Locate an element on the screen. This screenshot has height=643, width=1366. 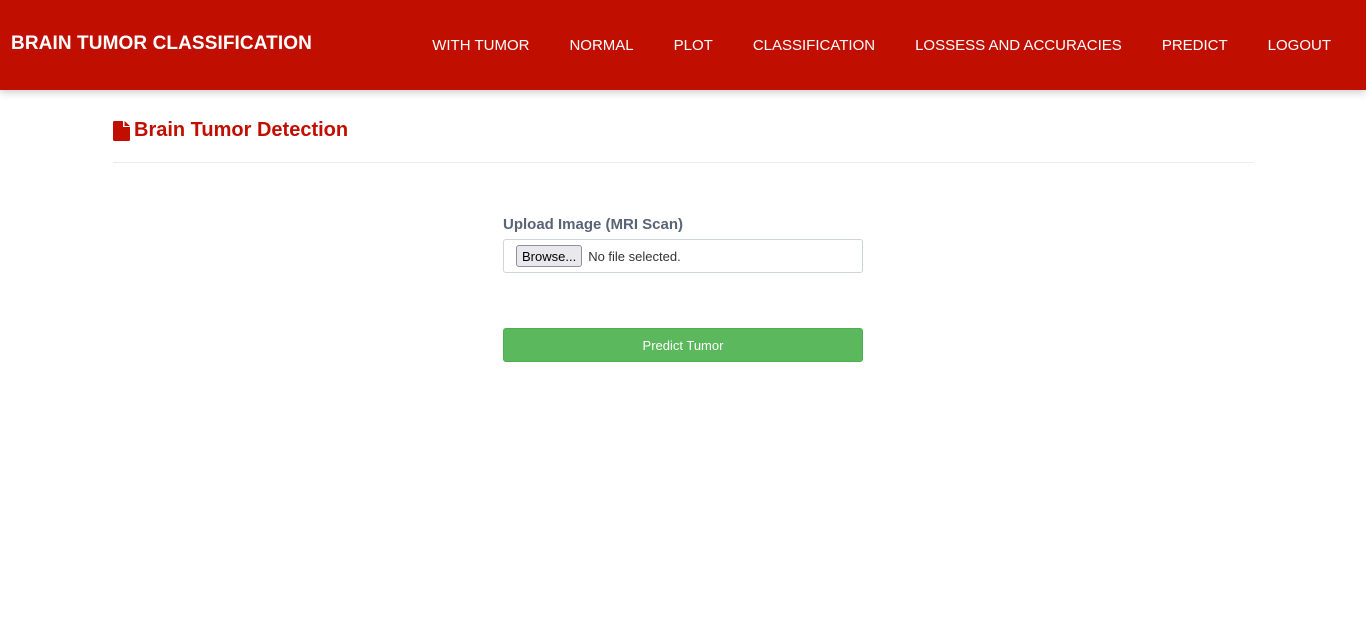
nav-link-plot: PLOT is located at coordinates (693, 46).